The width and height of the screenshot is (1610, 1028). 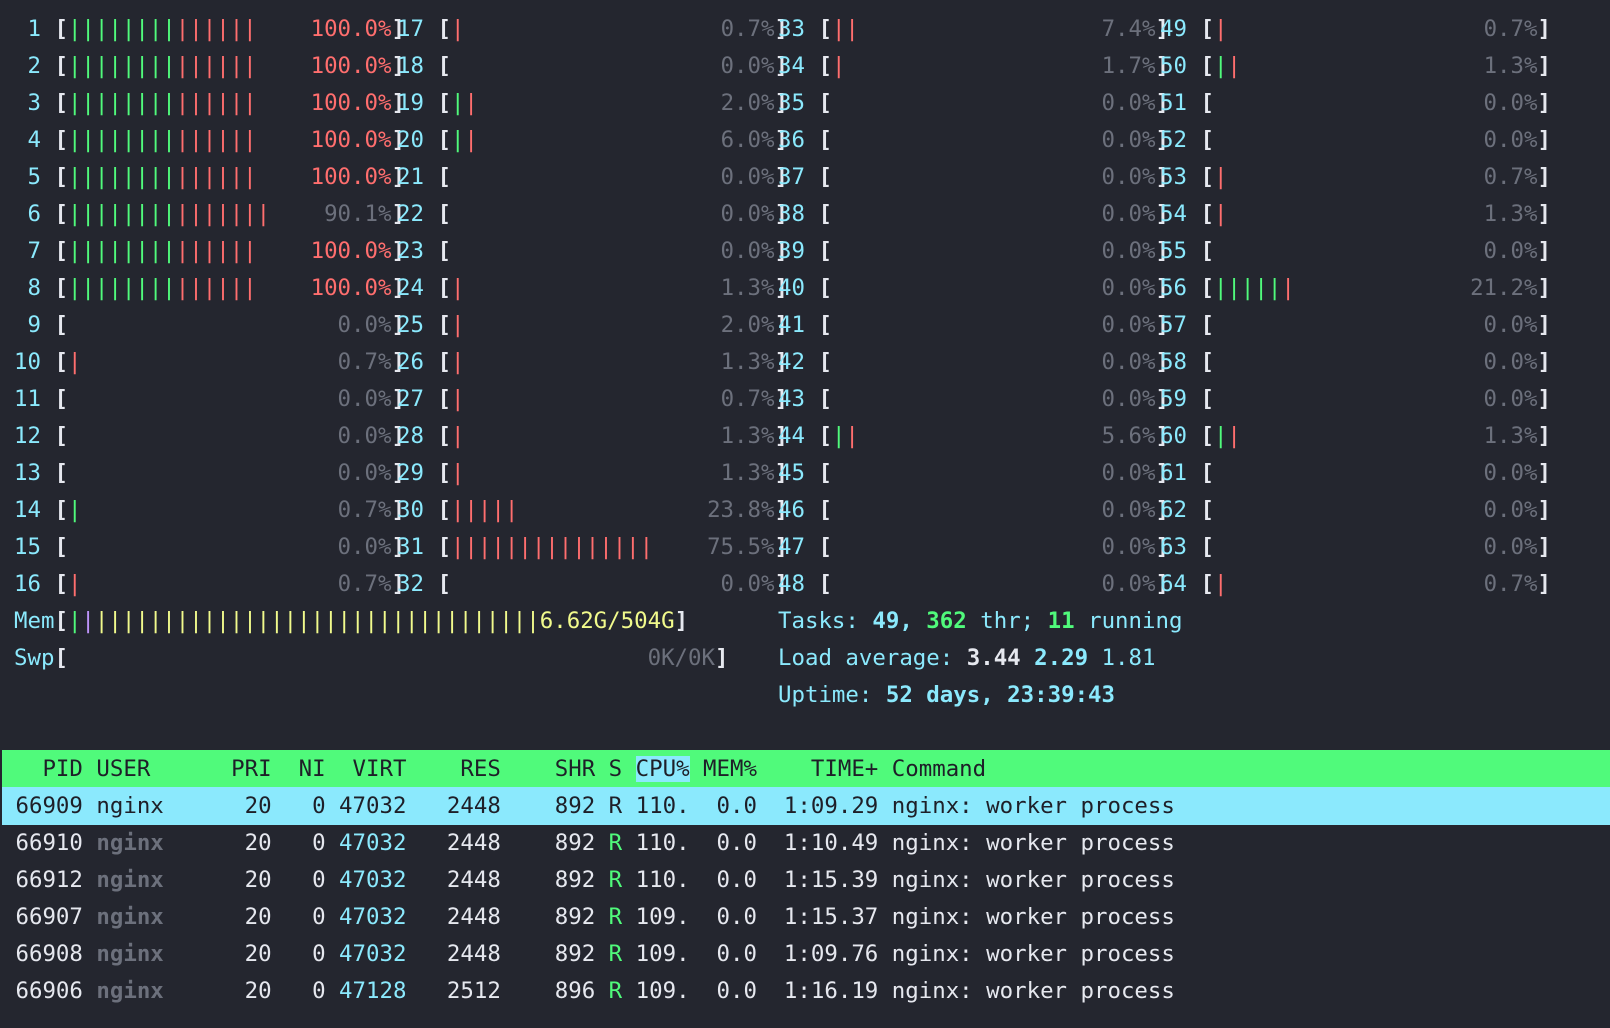 What do you see at coordinates (1173, 140) in the screenshot?
I see `cpu-id: 52` at bounding box center [1173, 140].